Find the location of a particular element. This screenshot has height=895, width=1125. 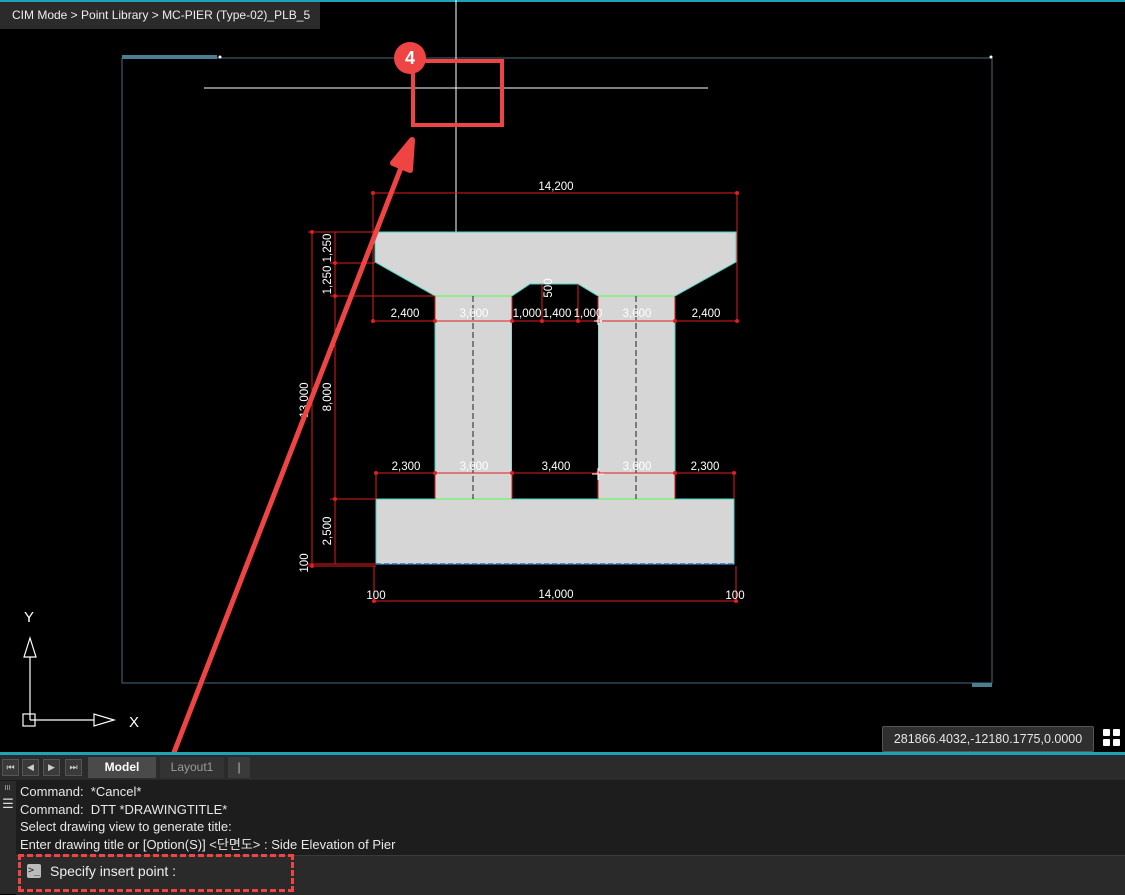

hamburger-menu-icon: ☰ is located at coordinates (8, 803).